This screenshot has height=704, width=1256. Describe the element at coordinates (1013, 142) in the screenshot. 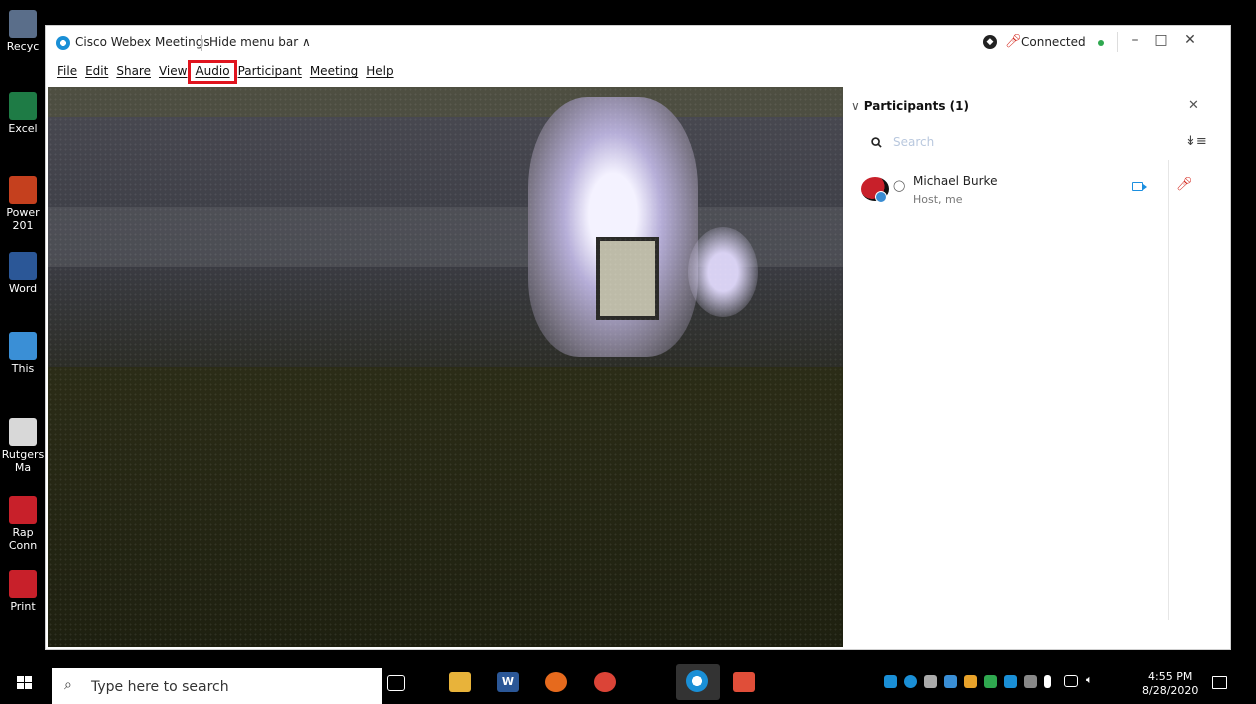

I see `participant-search-input` at that location.